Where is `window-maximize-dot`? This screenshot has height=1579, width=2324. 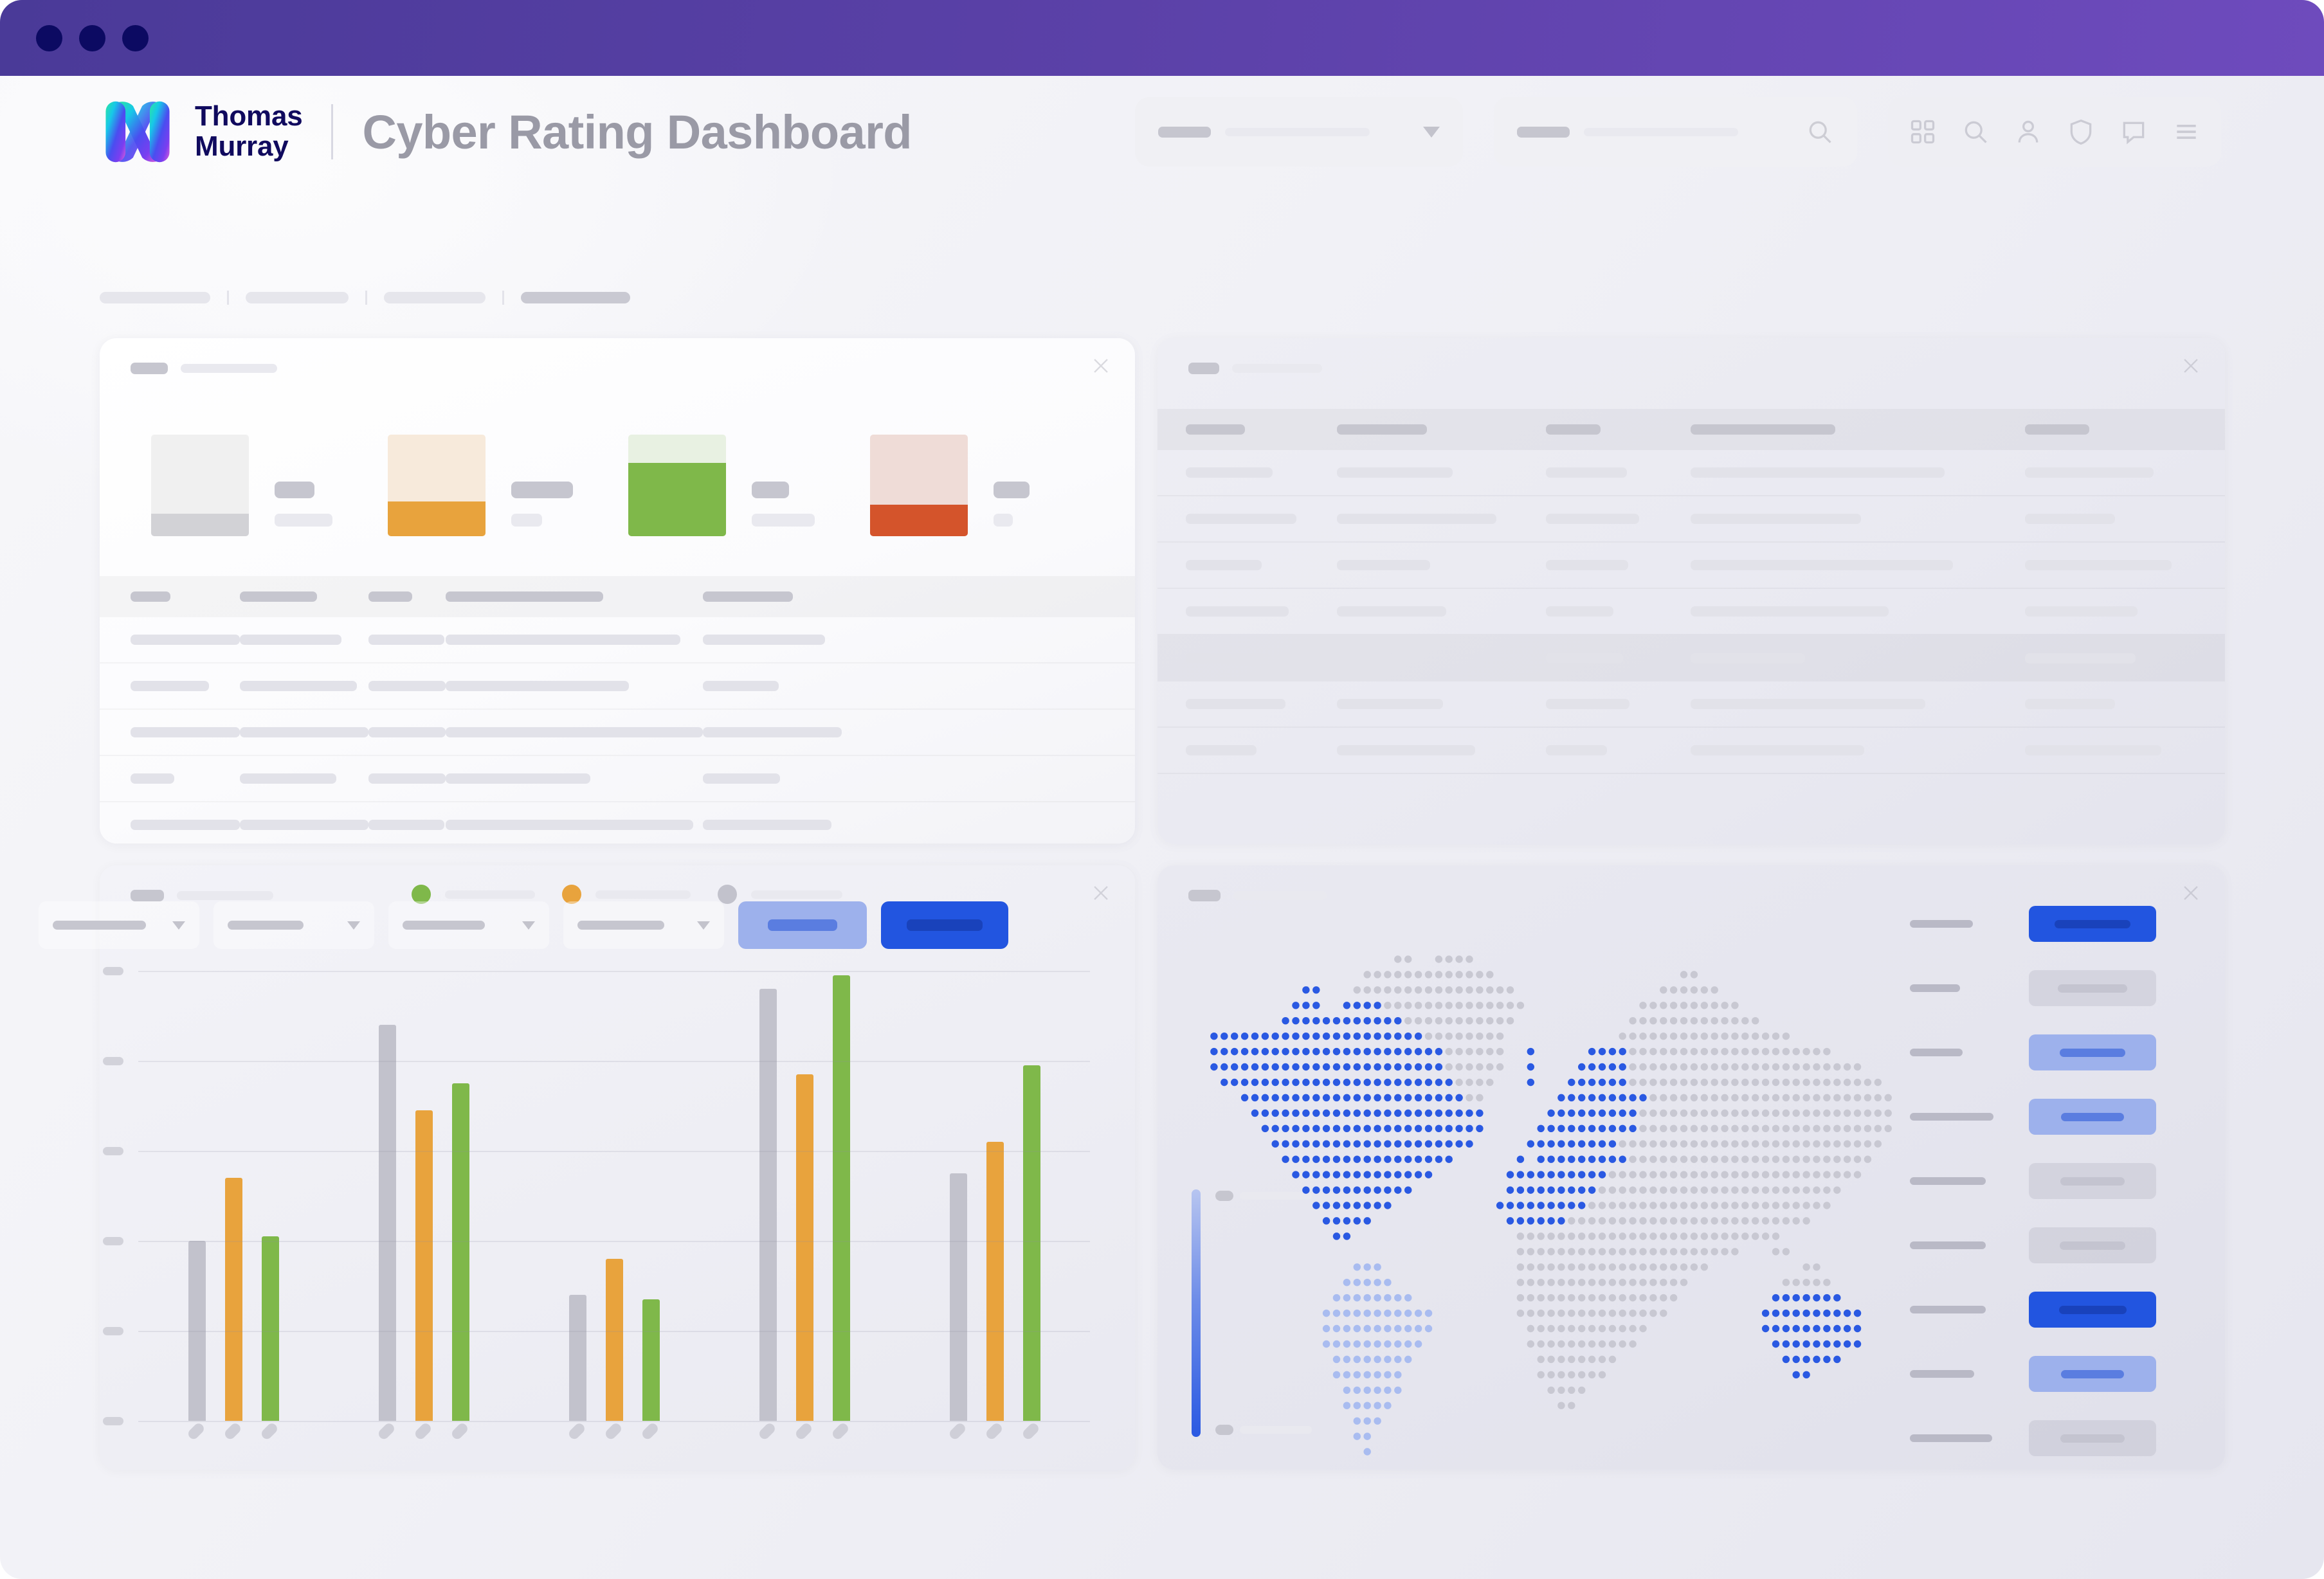
window-maximize-dot is located at coordinates (135, 37).